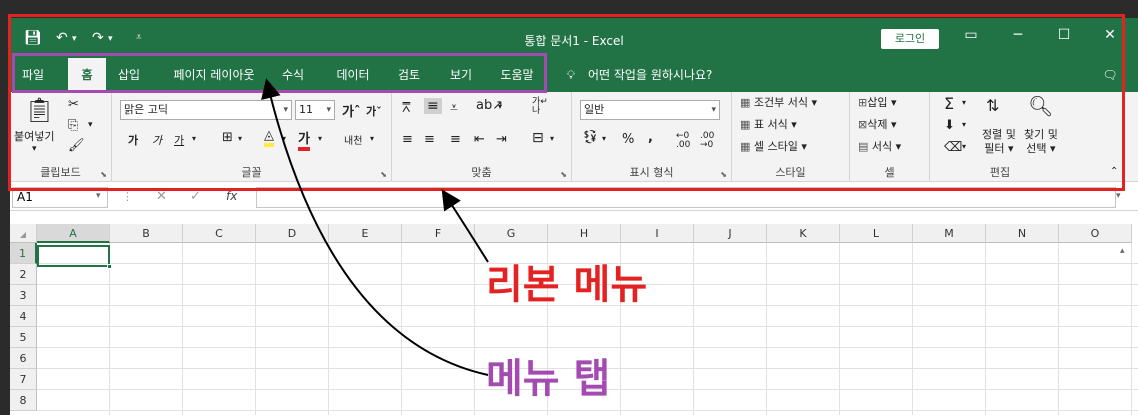  I want to click on ribbon-menu-annotation: 리본 메뉴, so click(567, 285).